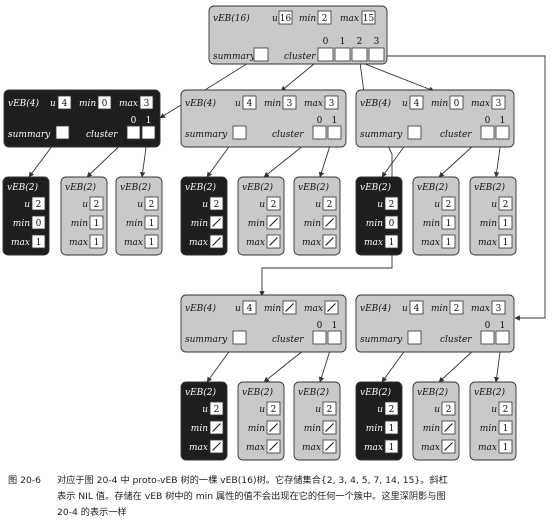  What do you see at coordinates (289, 307) in the screenshot?
I see `veb4-min-field` at bounding box center [289, 307].